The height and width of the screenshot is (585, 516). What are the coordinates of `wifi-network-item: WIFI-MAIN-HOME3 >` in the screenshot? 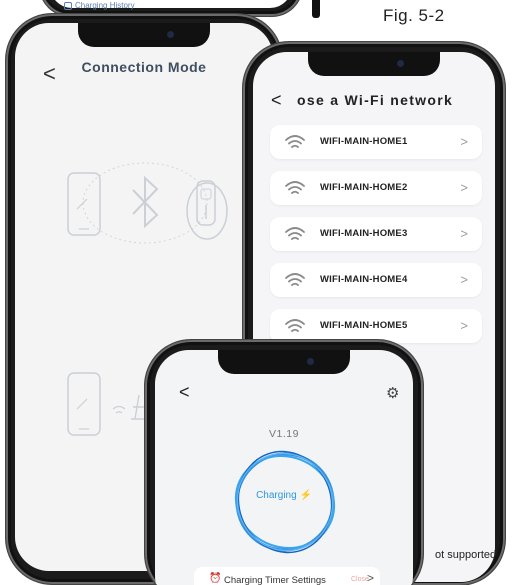 It's located at (376, 234).